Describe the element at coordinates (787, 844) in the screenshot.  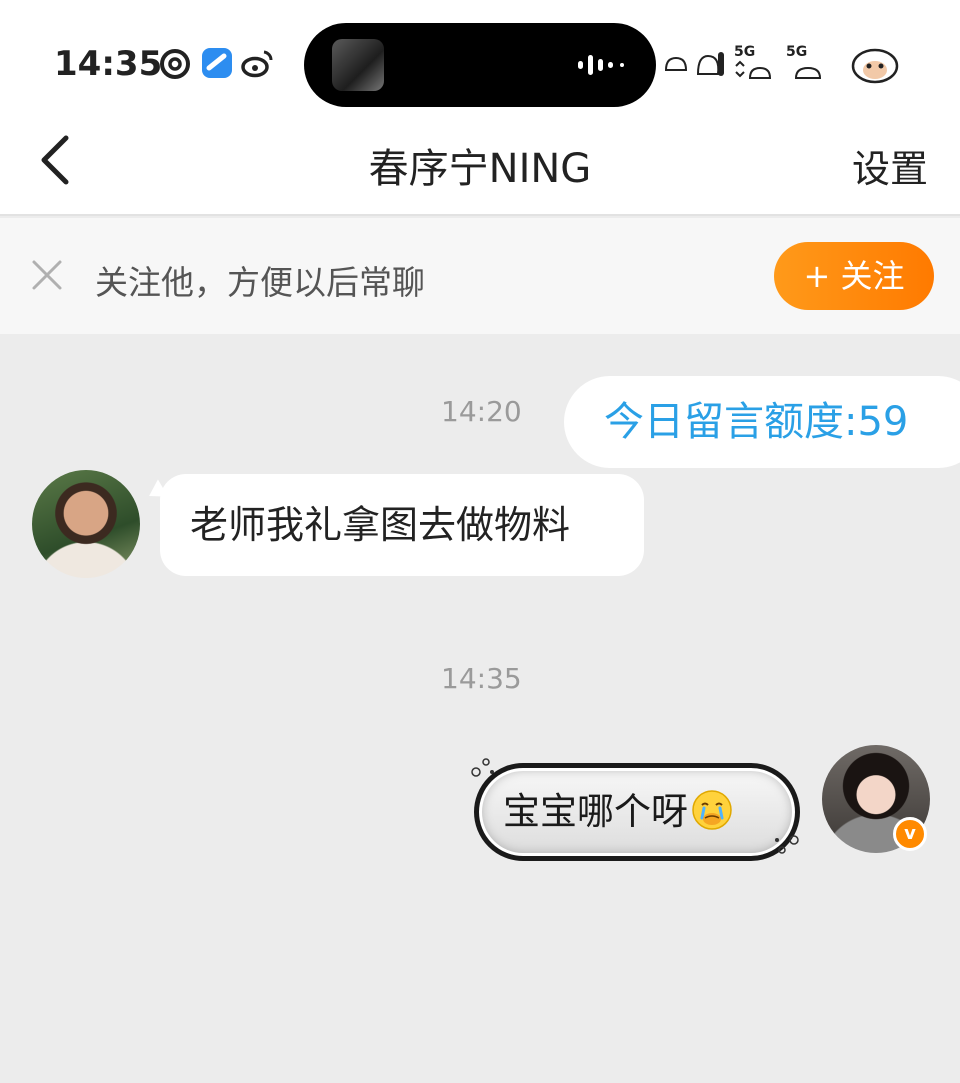
I see `bubble-decoration-icon` at that location.